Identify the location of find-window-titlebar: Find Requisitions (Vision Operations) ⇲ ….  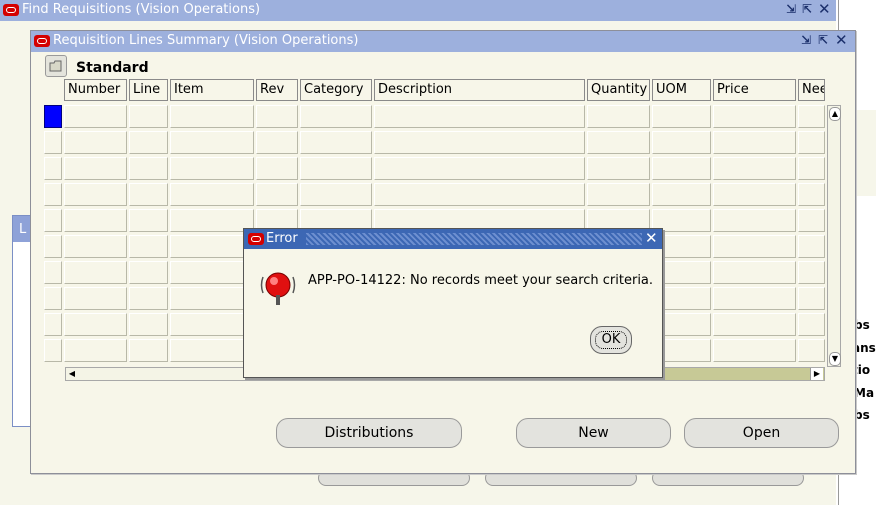
(418, 10).